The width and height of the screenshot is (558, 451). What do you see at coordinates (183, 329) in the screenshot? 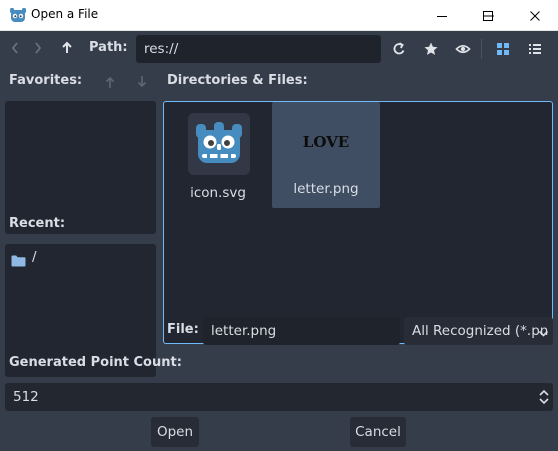
I see `file-label: File:` at bounding box center [183, 329].